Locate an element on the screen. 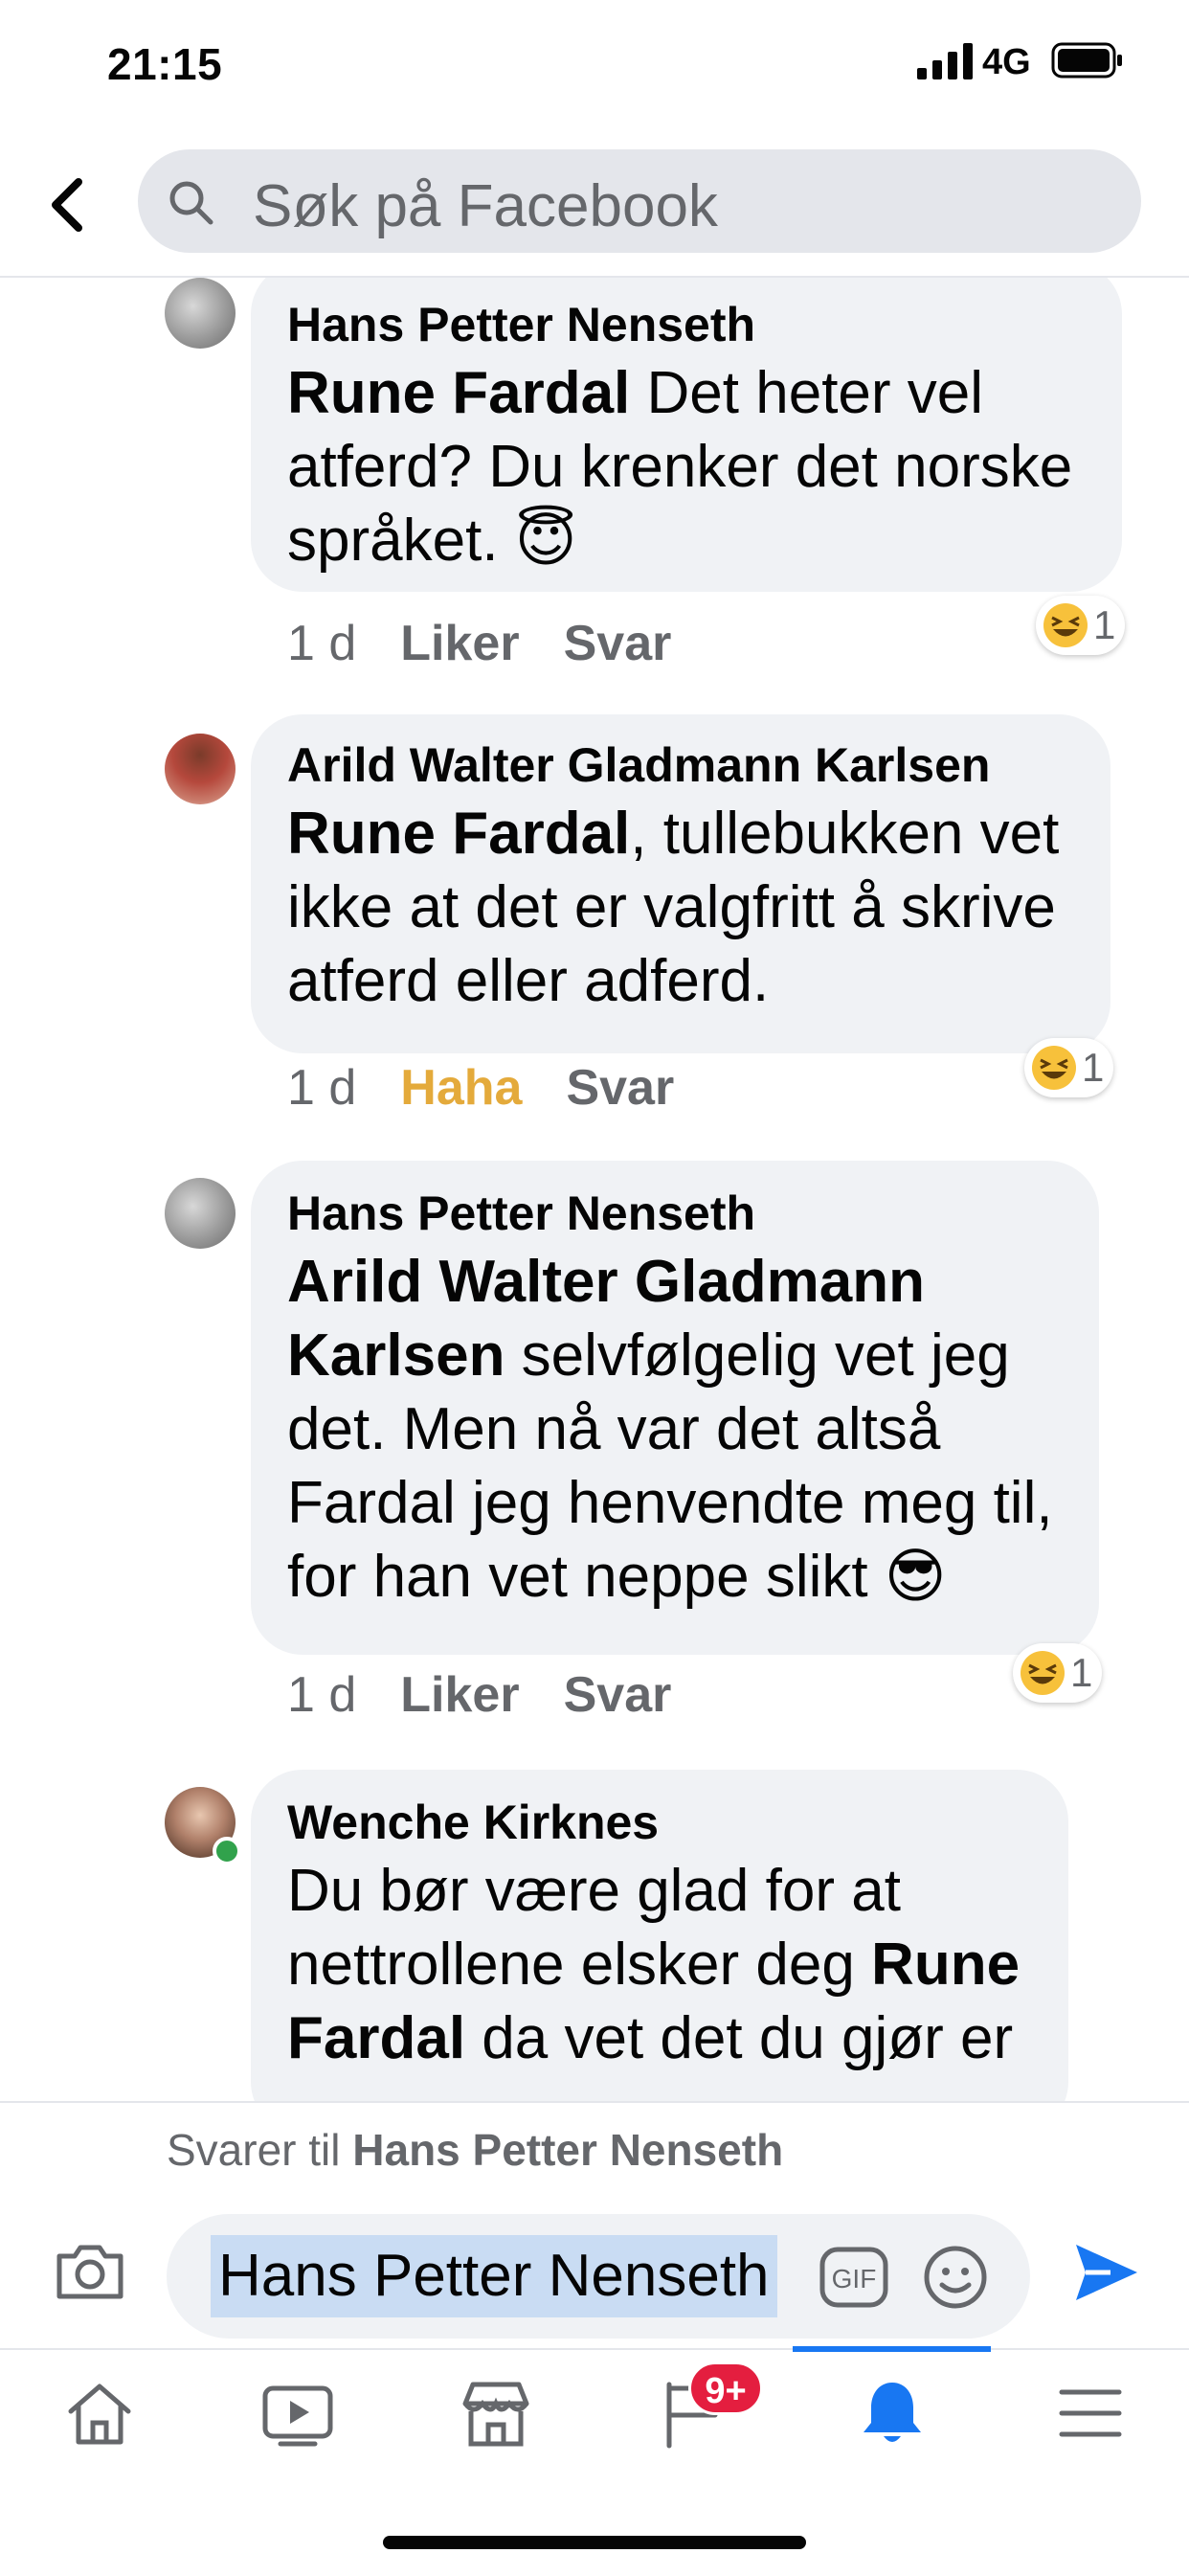  gif-label: GIF is located at coordinates (854, 2279).